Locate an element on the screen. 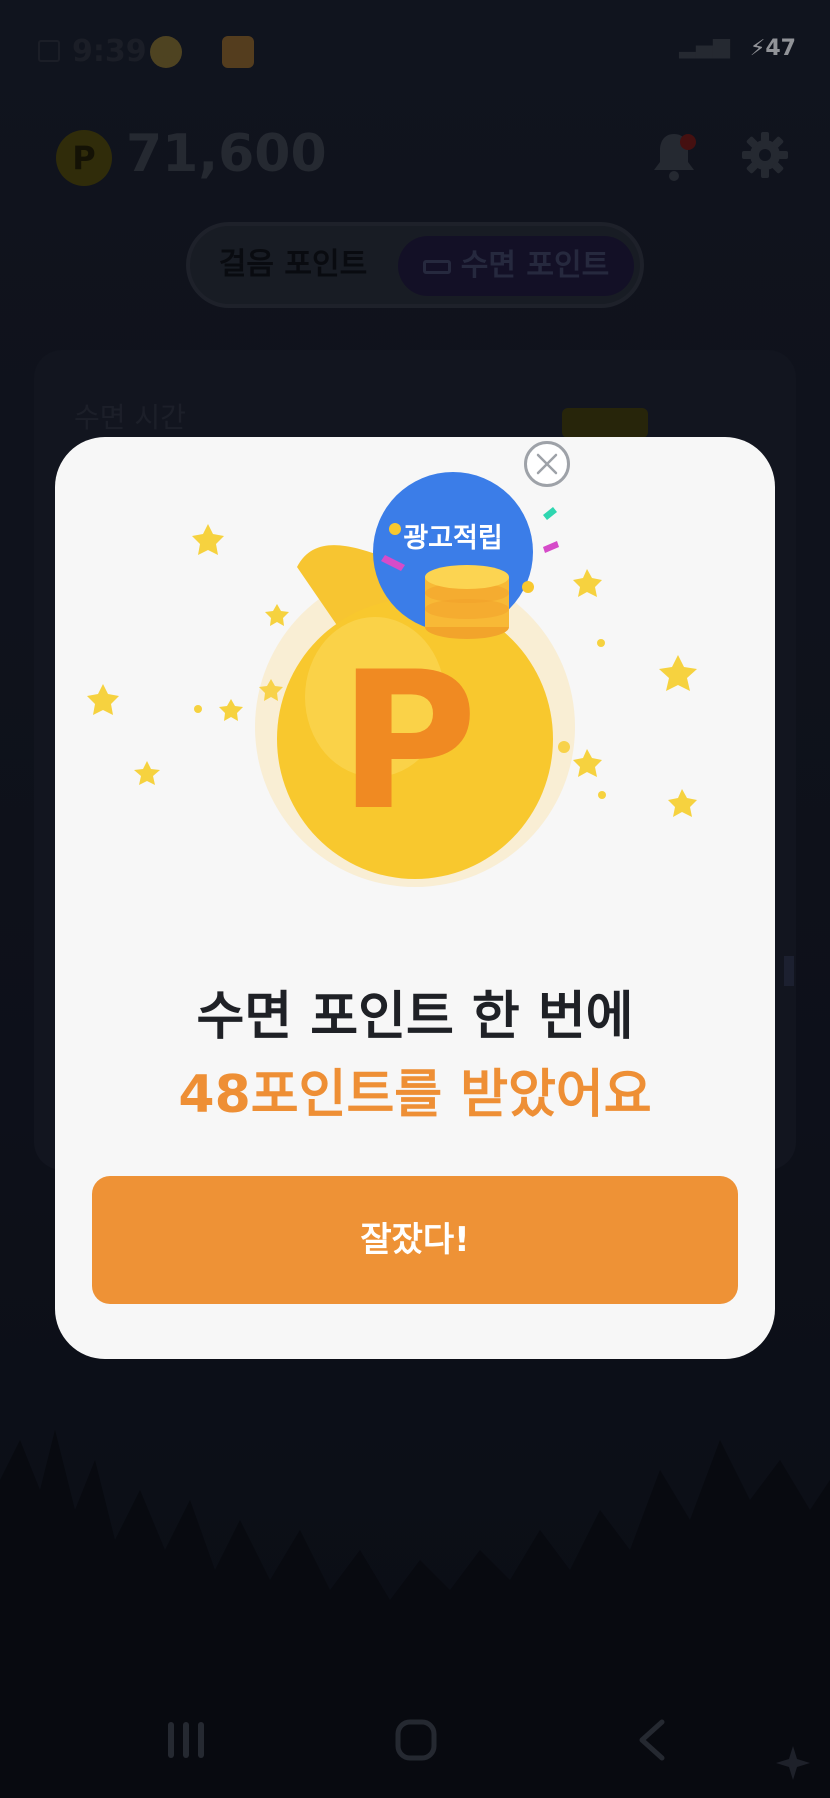  close-button is located at coordinates (547, 464).